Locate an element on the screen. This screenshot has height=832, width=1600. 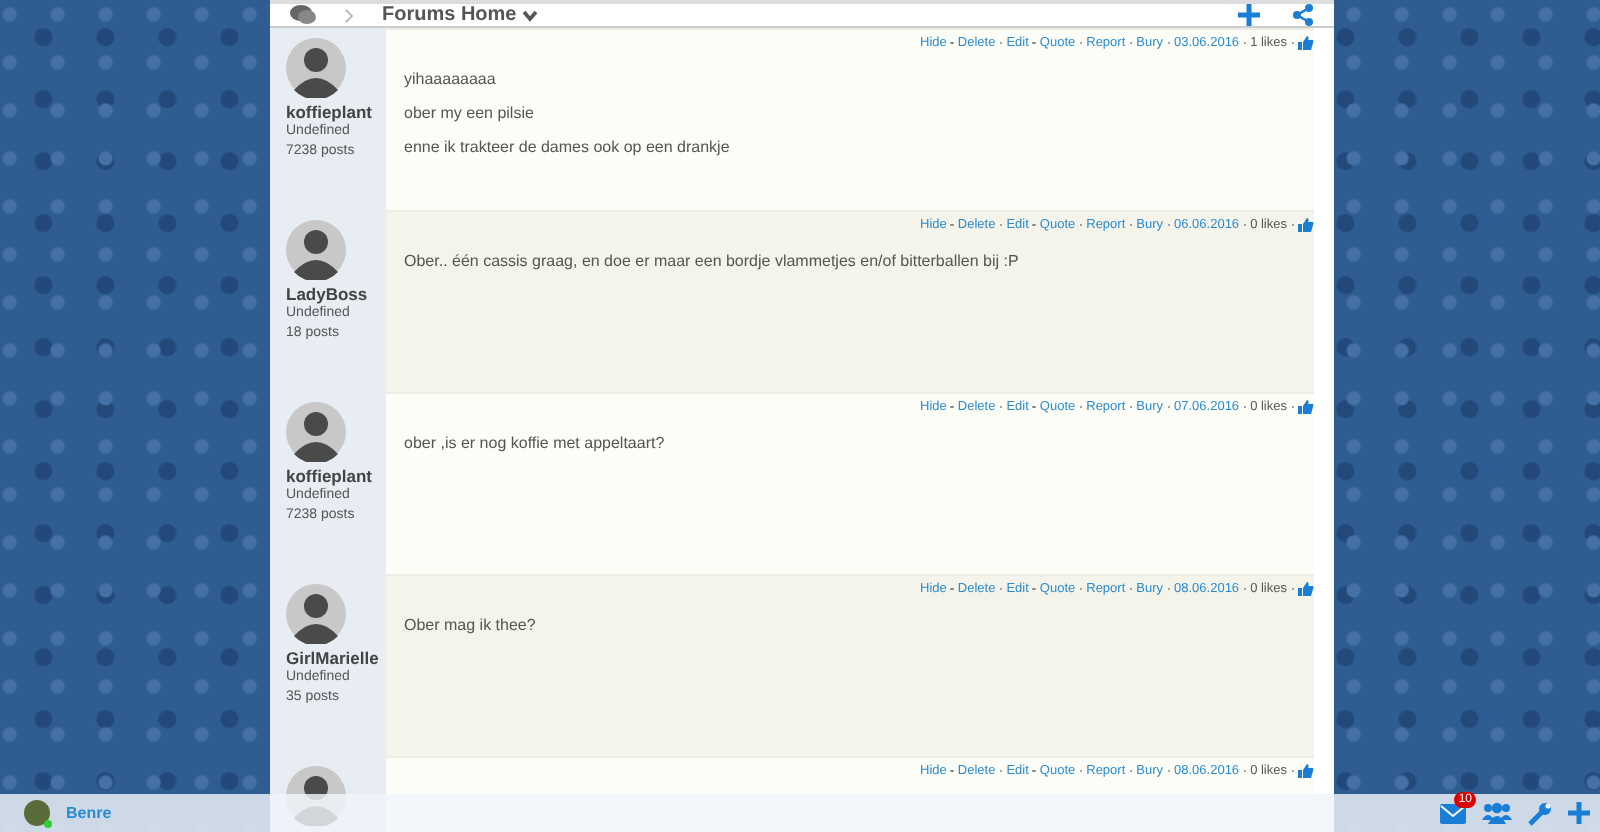
post-text: ober my een pilsie is located at coordinates (470, 113).